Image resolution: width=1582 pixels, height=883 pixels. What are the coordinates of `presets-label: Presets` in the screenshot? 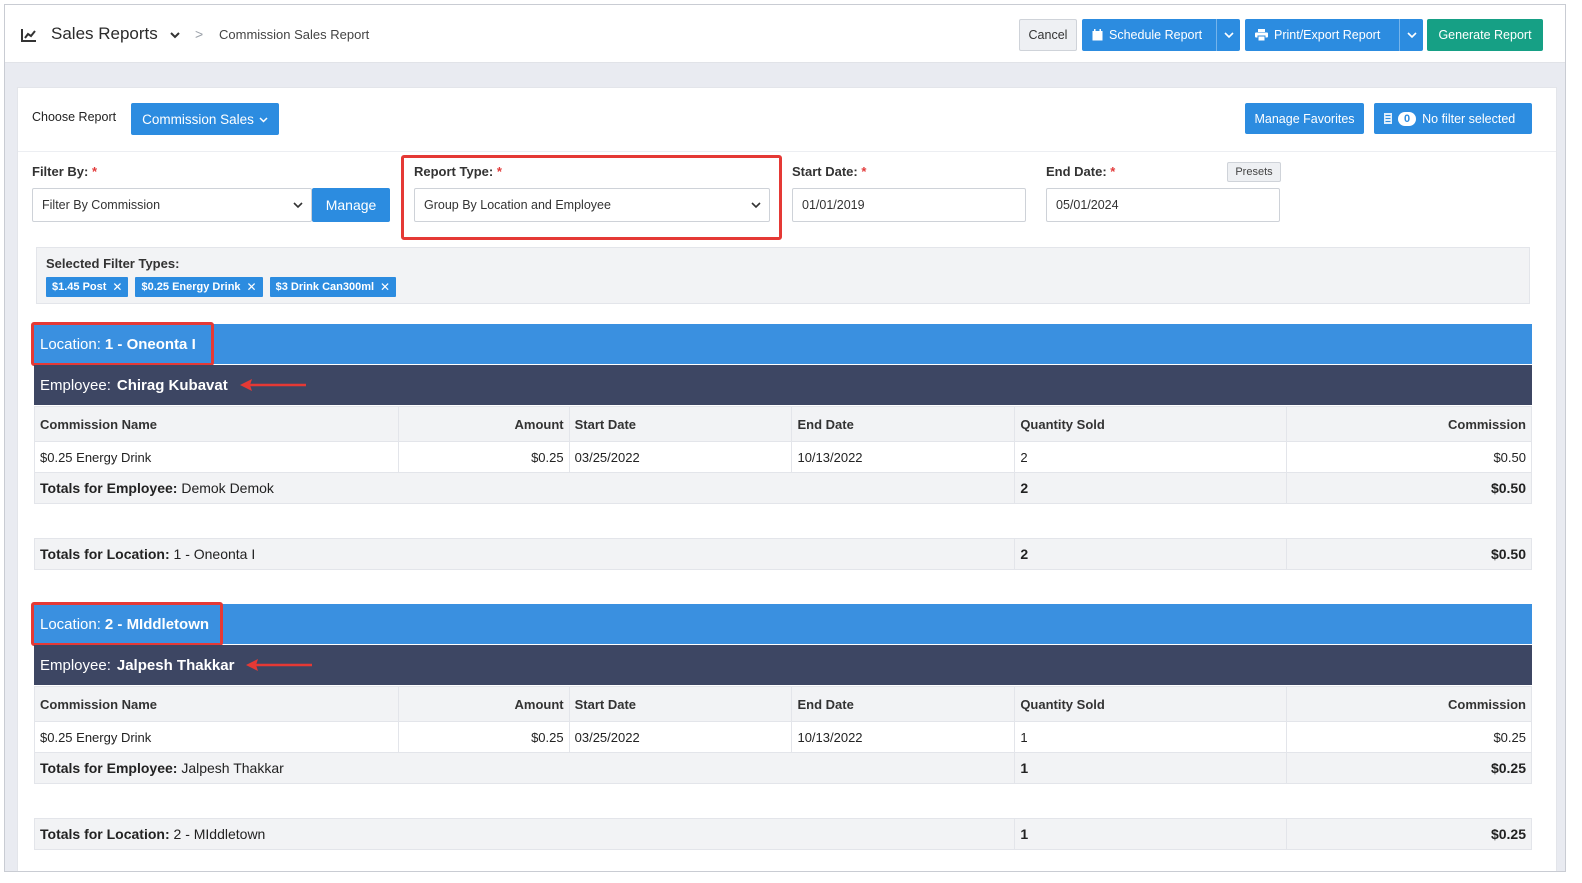 It's located at (1254, 172).